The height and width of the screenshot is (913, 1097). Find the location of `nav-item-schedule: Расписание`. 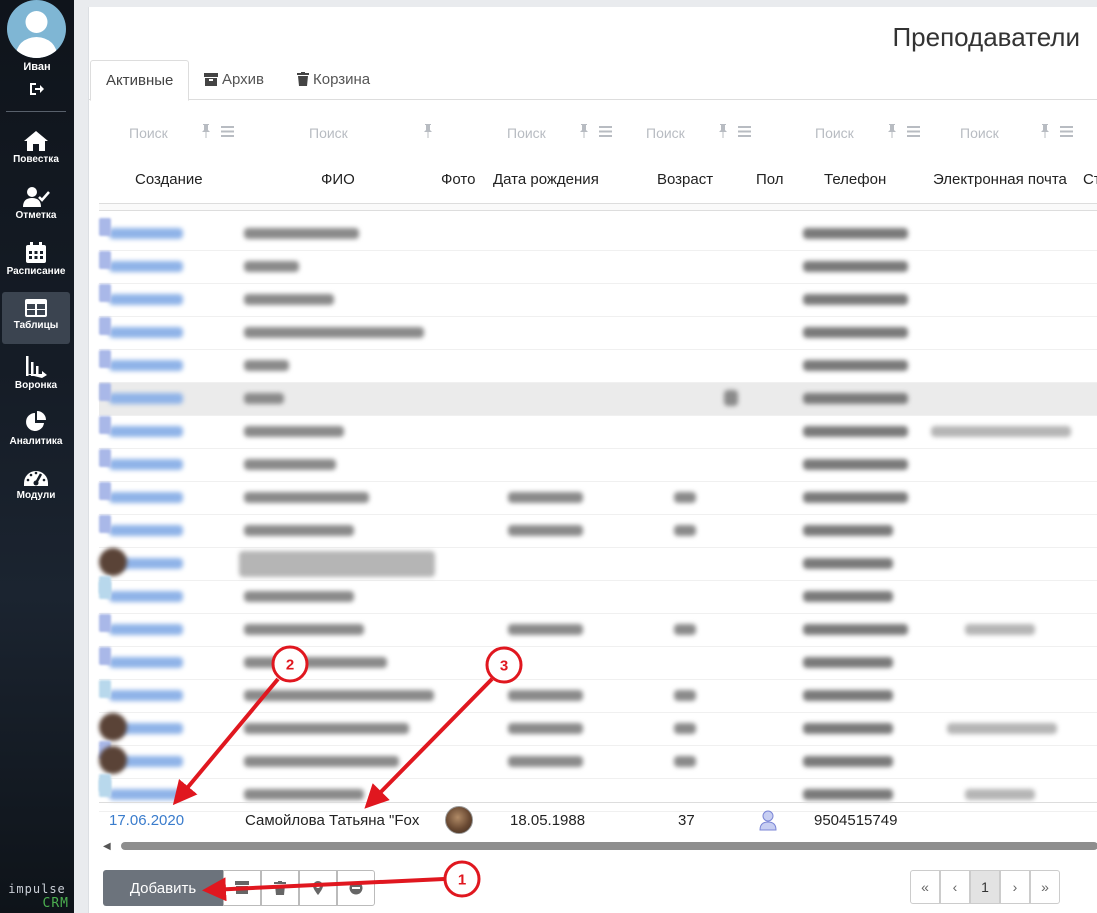

nav-item-schedule: Расписание is located at coordinates (36, 262).